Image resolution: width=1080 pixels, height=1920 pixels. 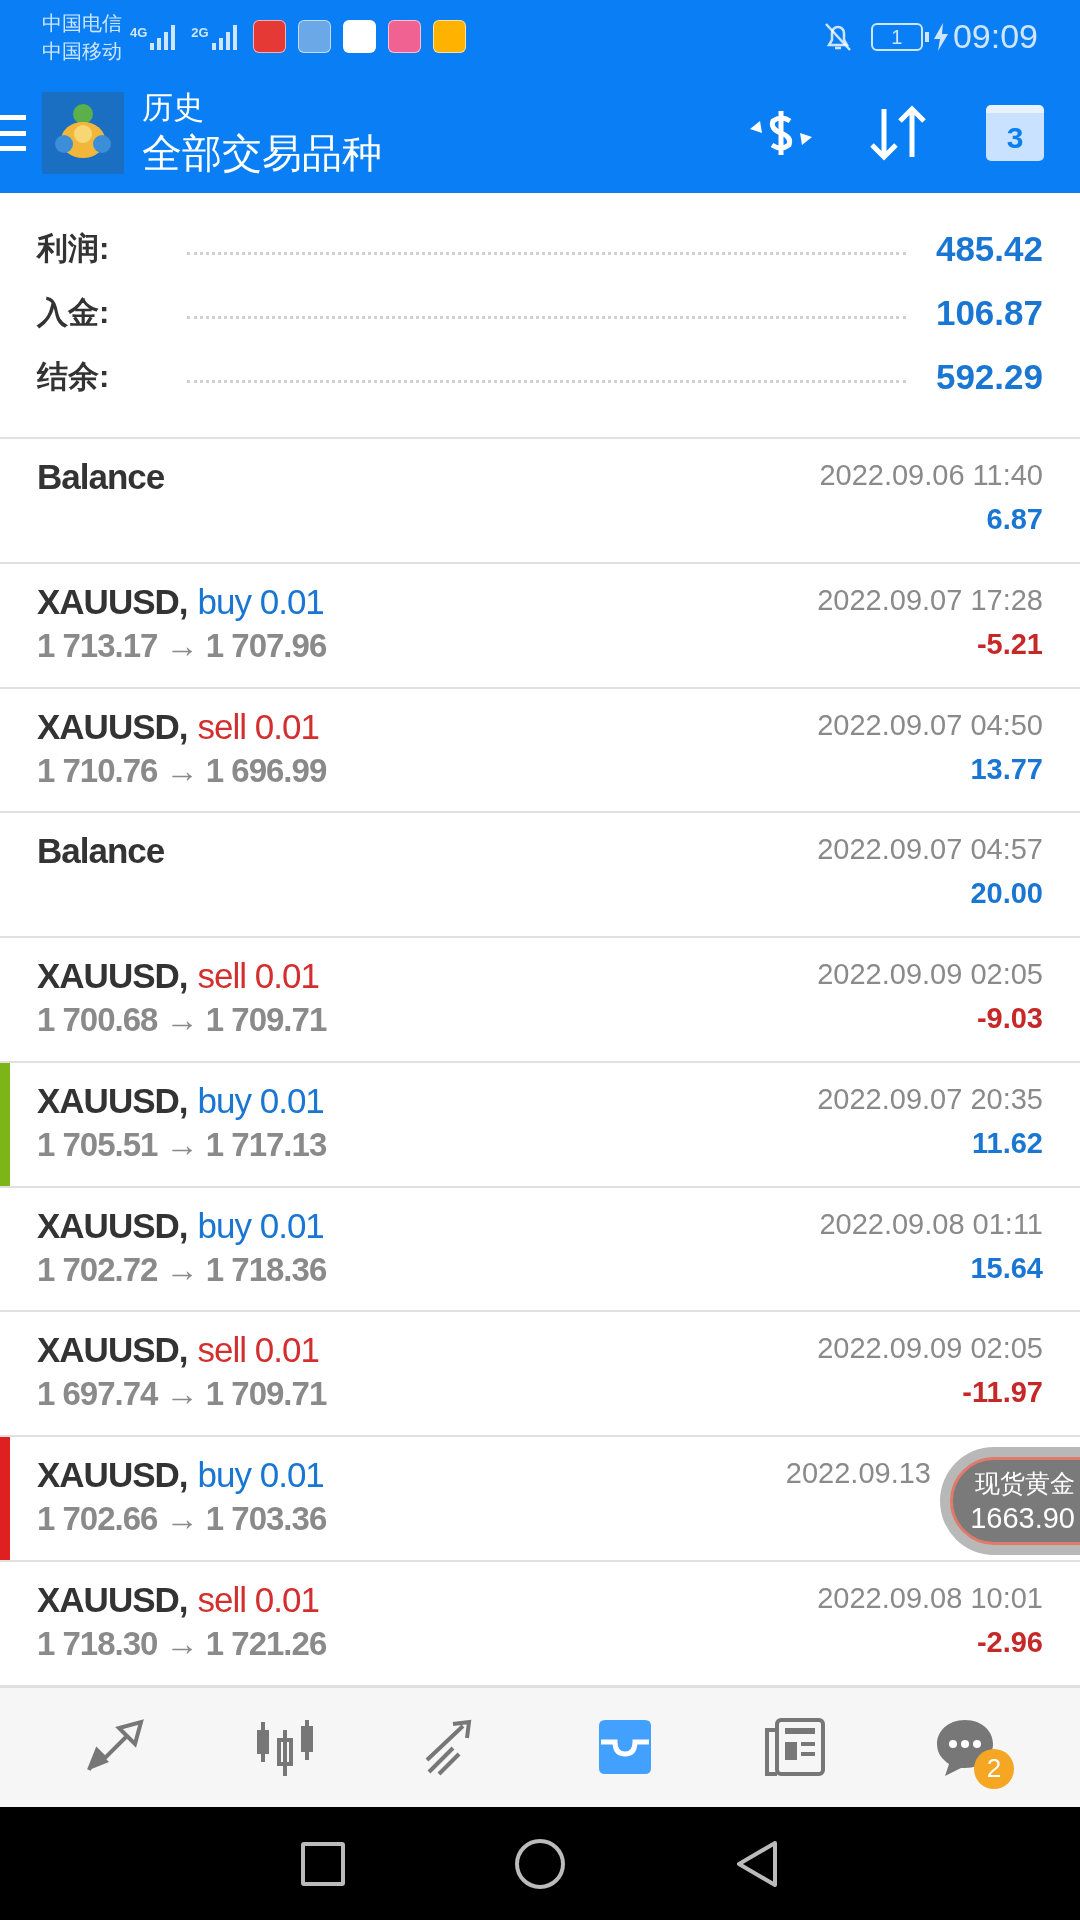 I want to click on profit-value: 15.64, so click(x=1006, y=1268).